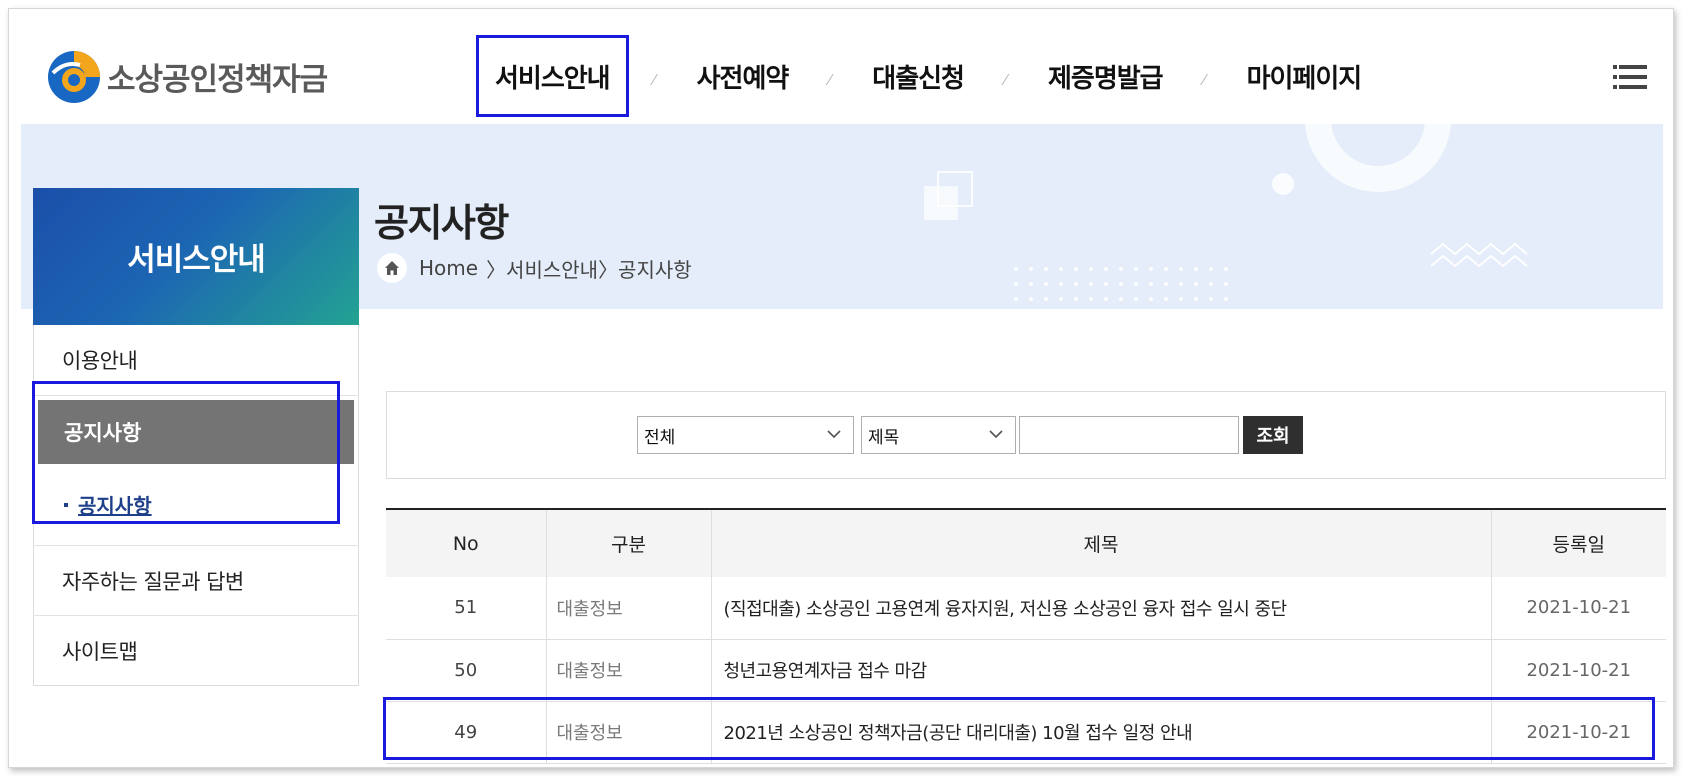  Describe the element at coordinates (448, 268) in the screenshot. I see `breadcrumb-home: Home` at that location.